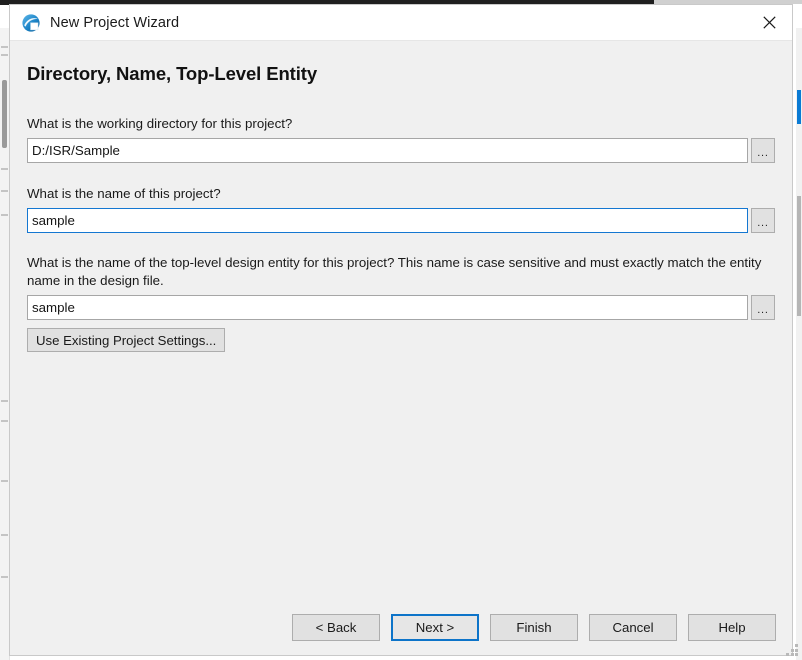 Image resolution: width=802 pixels, height=660 pixels. I want to click on cancel-button: Cancel, so click(633, 627).